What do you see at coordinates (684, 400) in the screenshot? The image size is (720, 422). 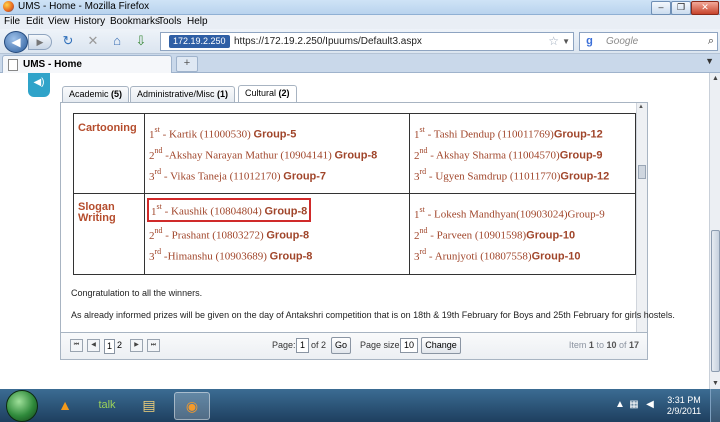 I see `clock-time: 3:31 PM` at bounding box center [684, 400].